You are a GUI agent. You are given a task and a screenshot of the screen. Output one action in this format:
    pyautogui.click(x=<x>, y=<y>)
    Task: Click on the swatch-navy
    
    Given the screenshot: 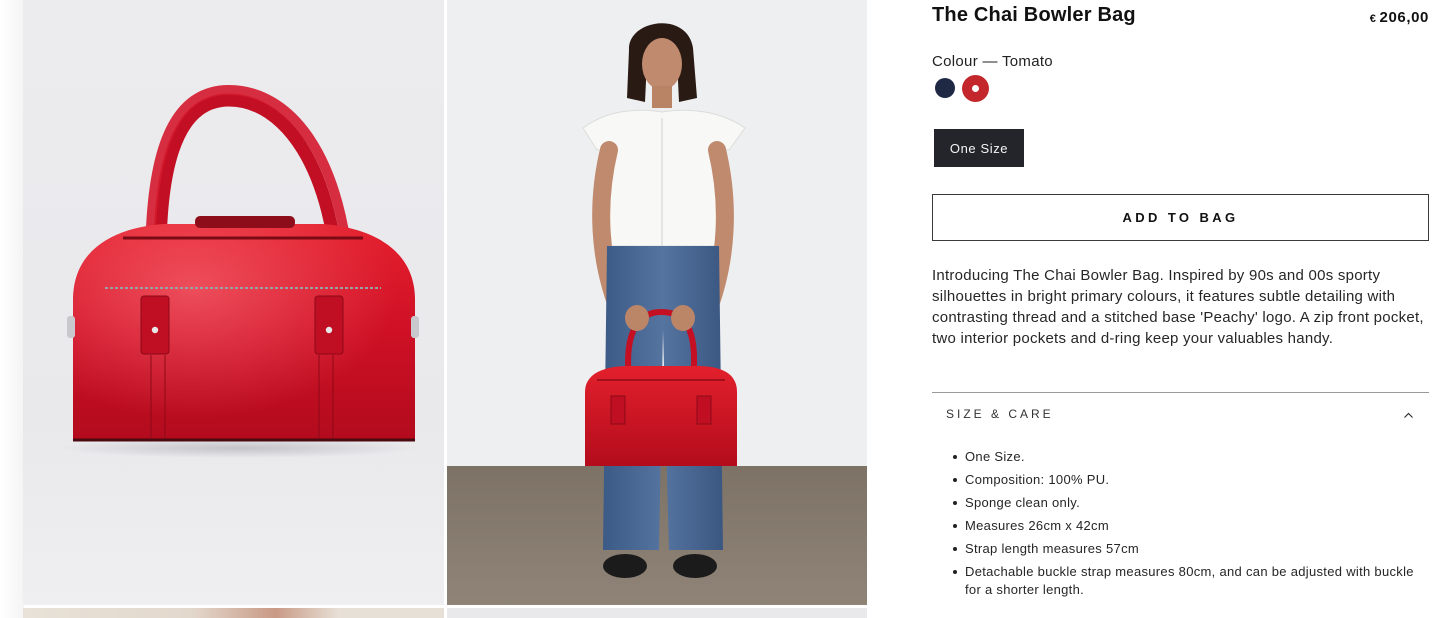 What is the action you would take?
    pyautogui.click(x=945, y=88)
    